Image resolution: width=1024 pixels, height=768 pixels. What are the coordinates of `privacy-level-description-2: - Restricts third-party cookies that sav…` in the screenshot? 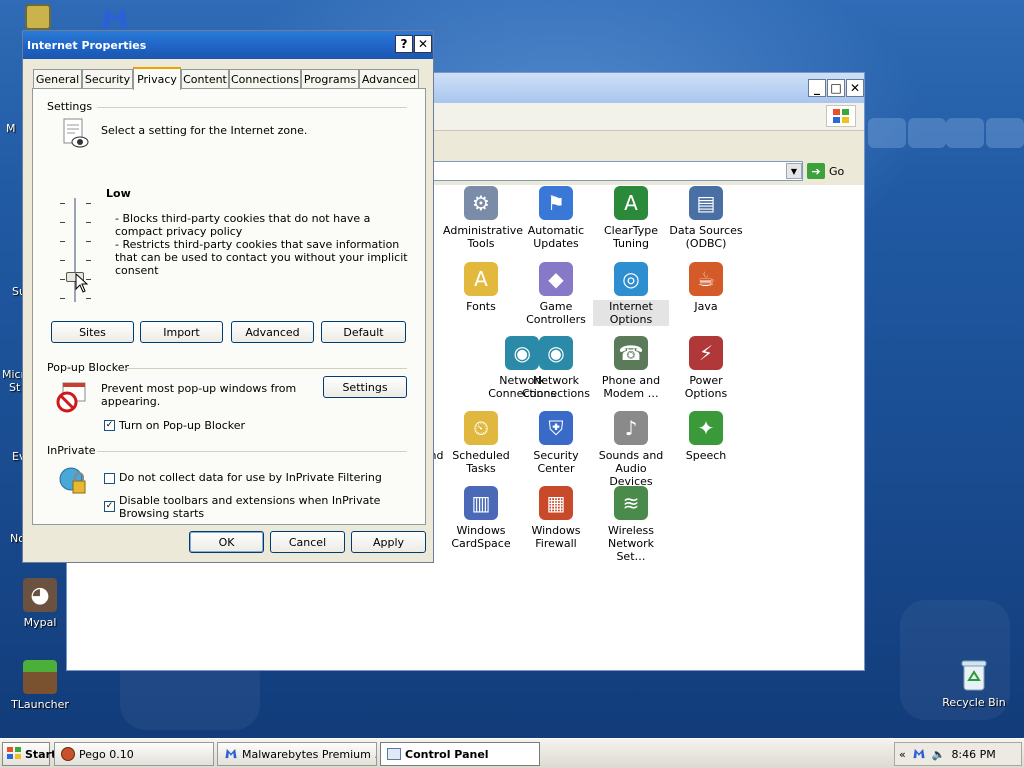 It's located at (261, 257).